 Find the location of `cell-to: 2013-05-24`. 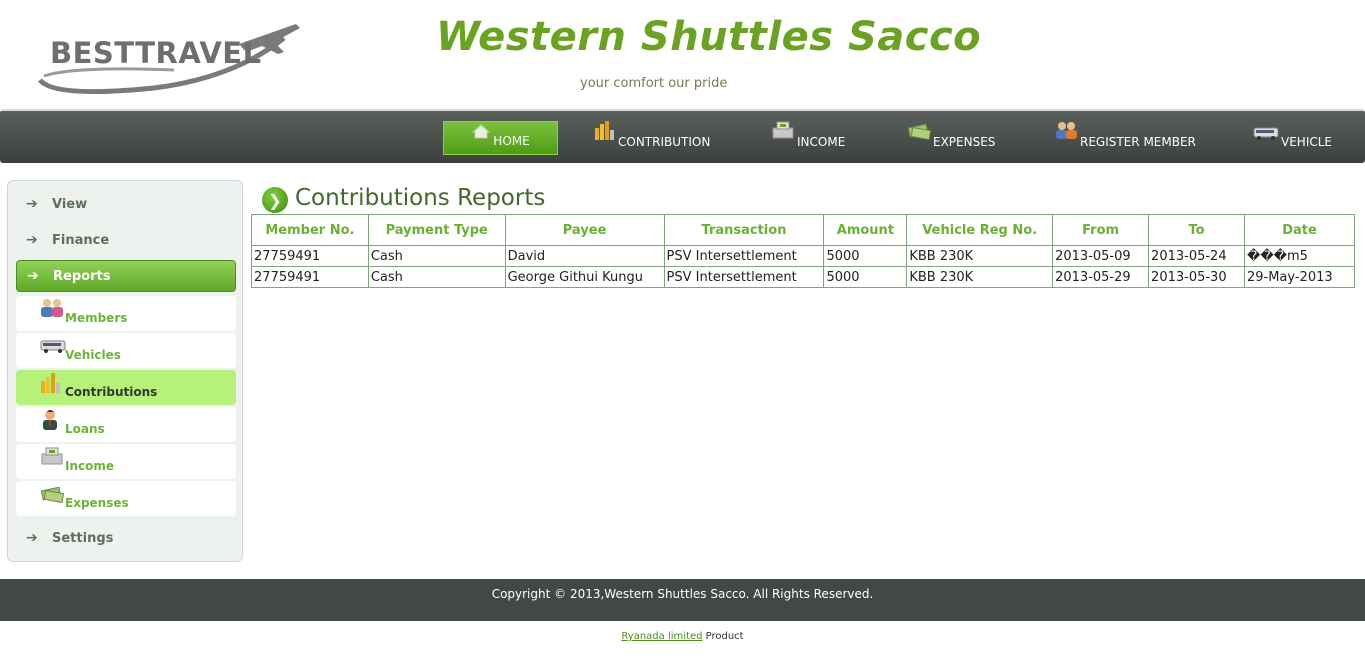

cell-to: 2013-05-24 is located at coordinates (1196, 256).